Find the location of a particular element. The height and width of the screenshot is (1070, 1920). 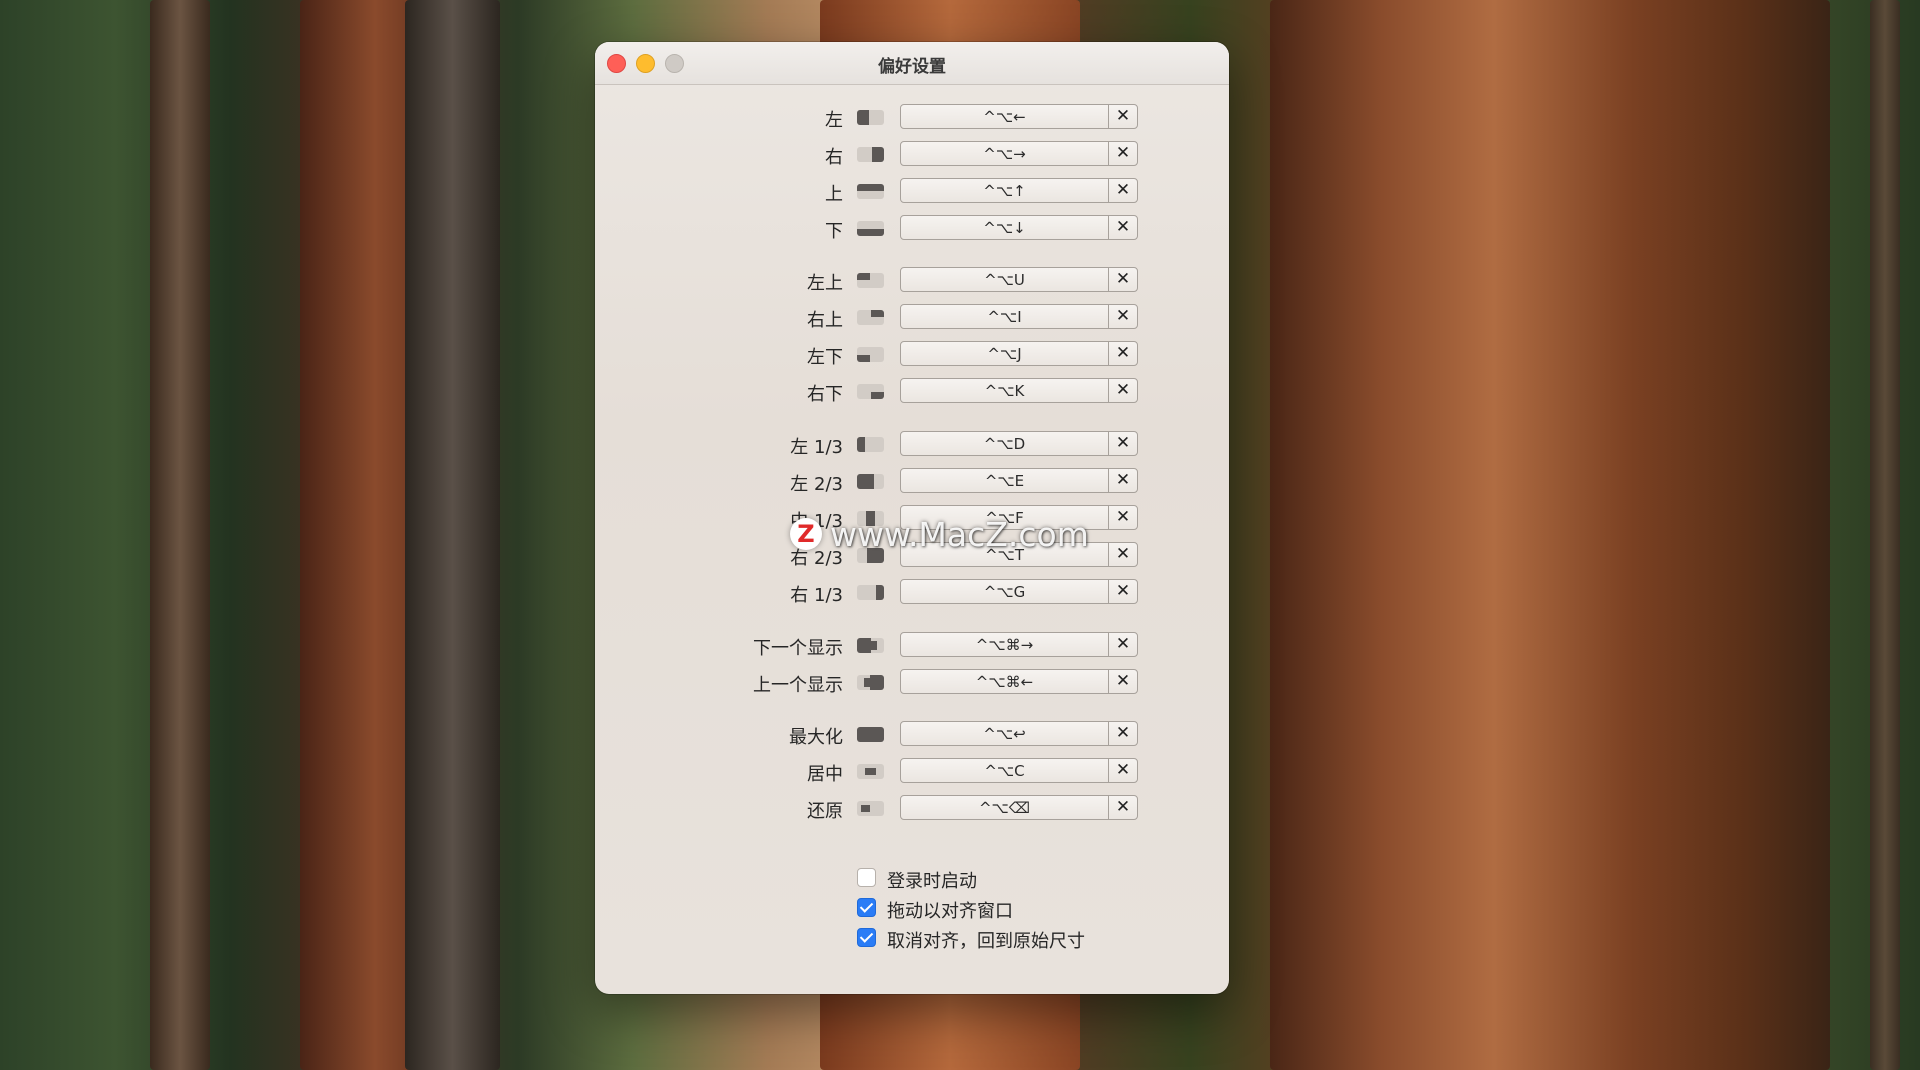

restore-icon is located at coordinates (870, 808).